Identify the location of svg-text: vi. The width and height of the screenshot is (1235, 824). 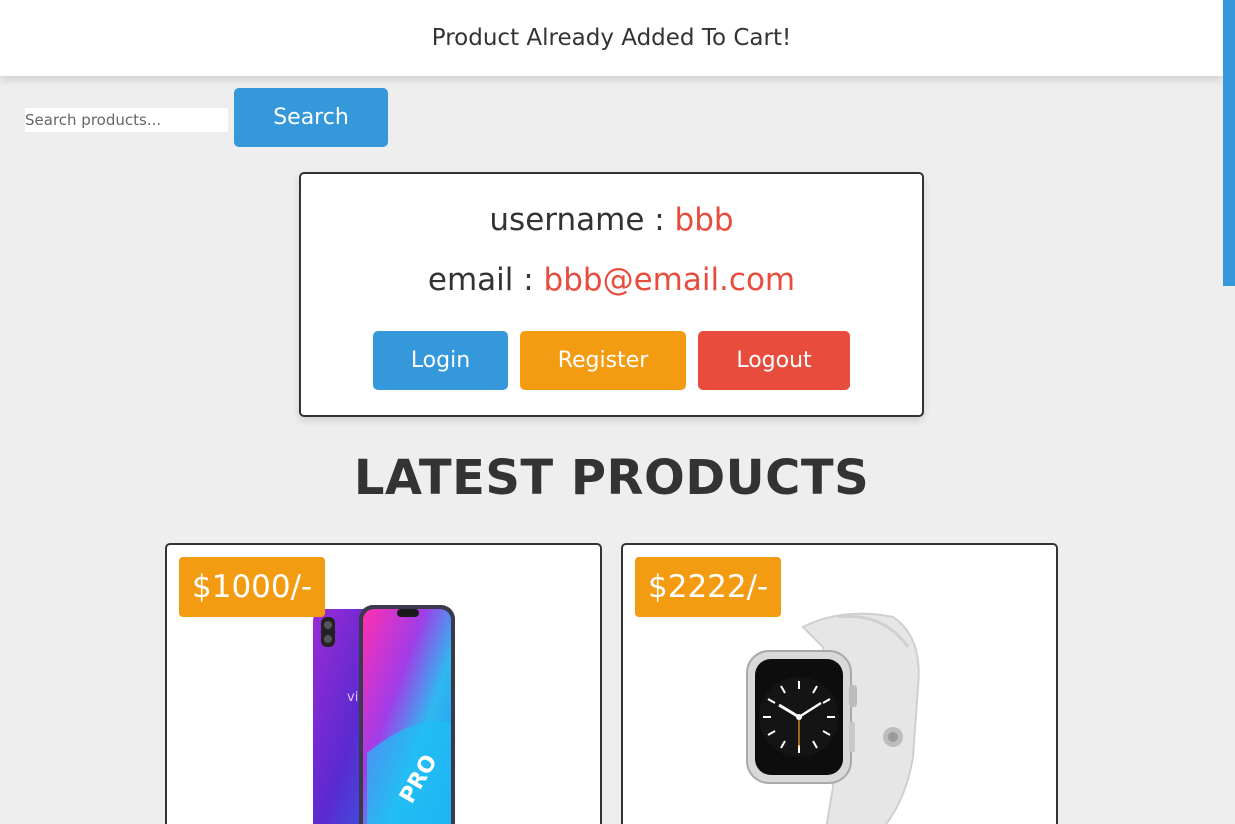
(352, 697).